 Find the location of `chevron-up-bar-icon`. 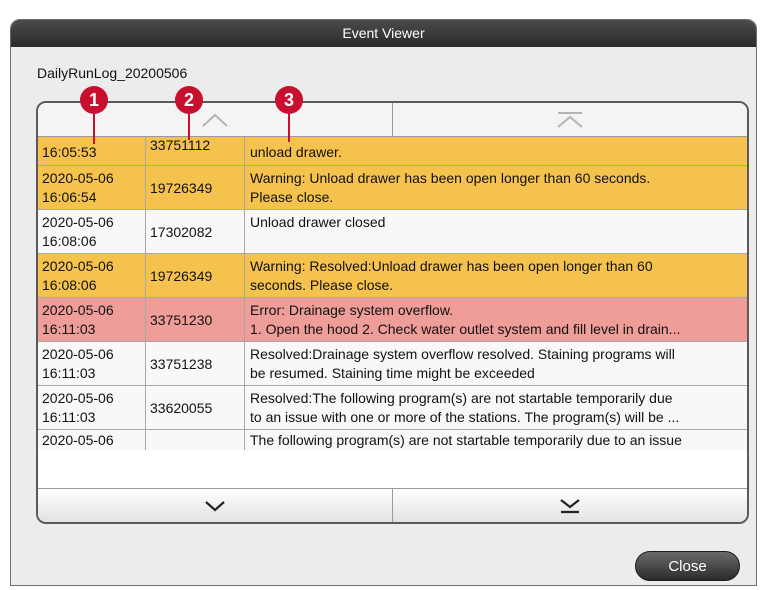

chevron-up-bar-icon is located at coordinates (570, 119).